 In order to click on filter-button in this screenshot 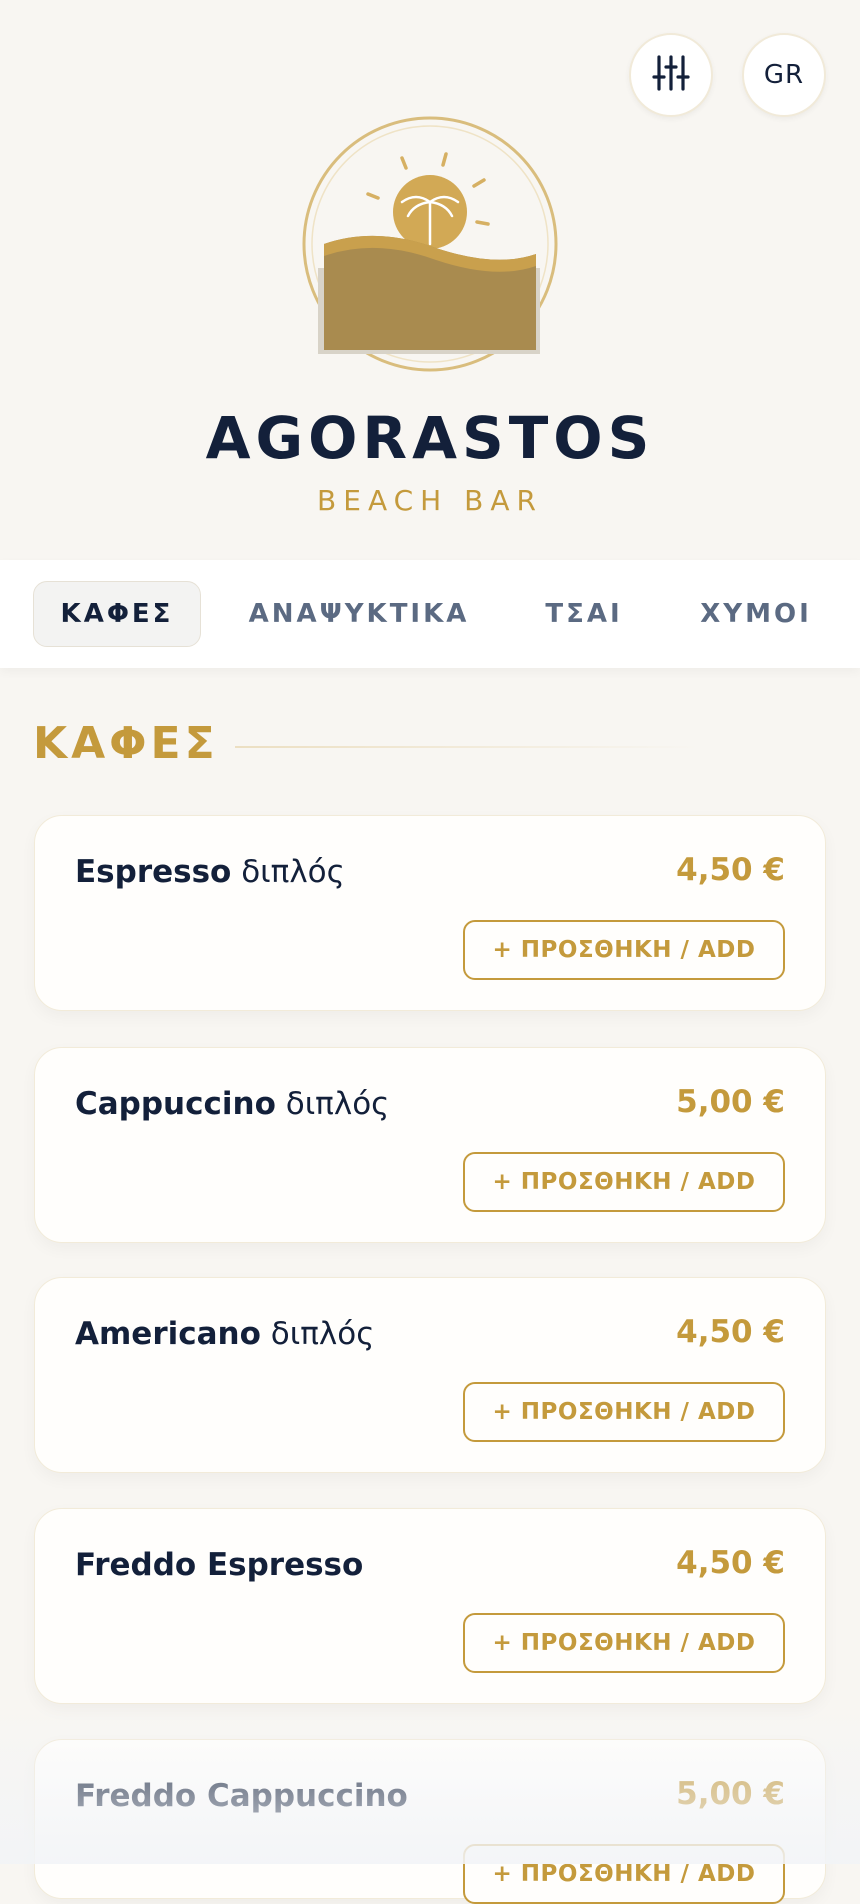, I will do `click(671, 75)`.